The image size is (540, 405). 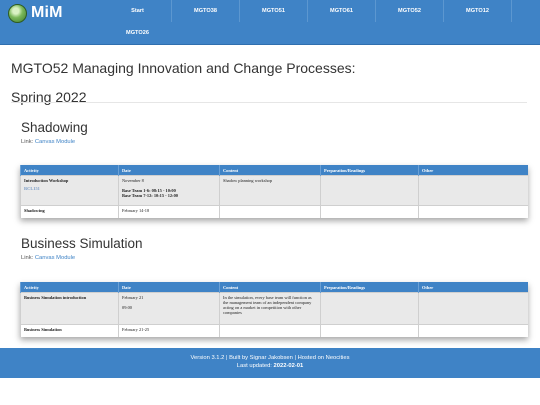 What do you see at coordinates (47, 12) in the screenshot?
I see `brand-name: MiM` at bounding box center [47, 12].